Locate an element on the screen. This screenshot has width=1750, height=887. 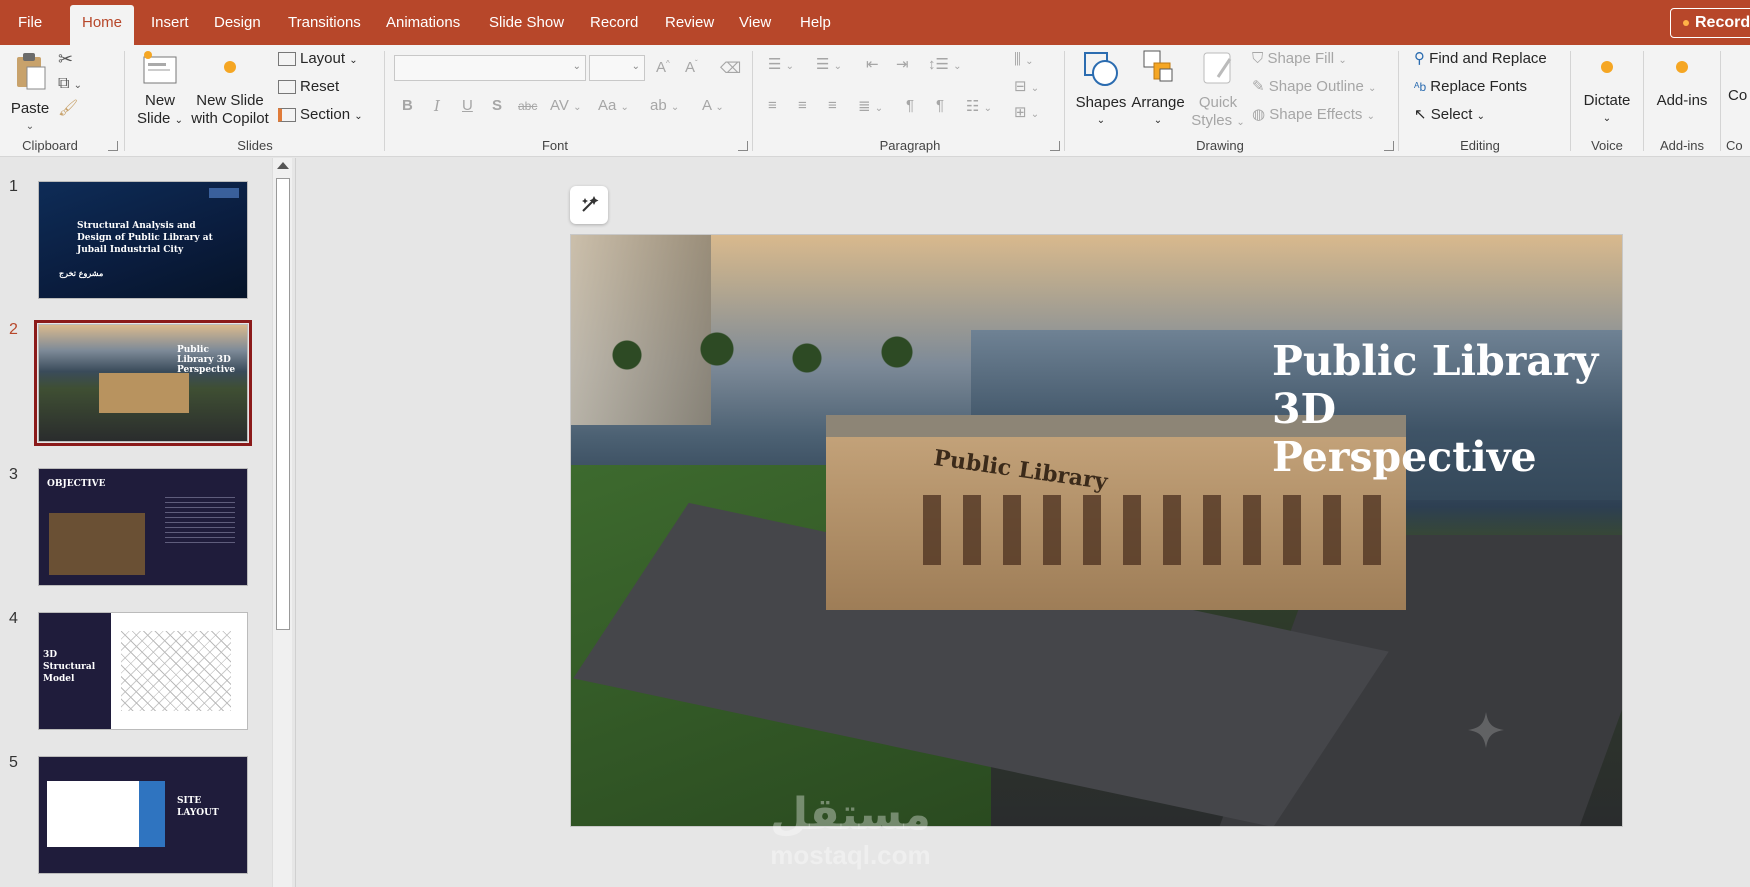
tab-transitions: Transitions is located at coordinates (324, 23).